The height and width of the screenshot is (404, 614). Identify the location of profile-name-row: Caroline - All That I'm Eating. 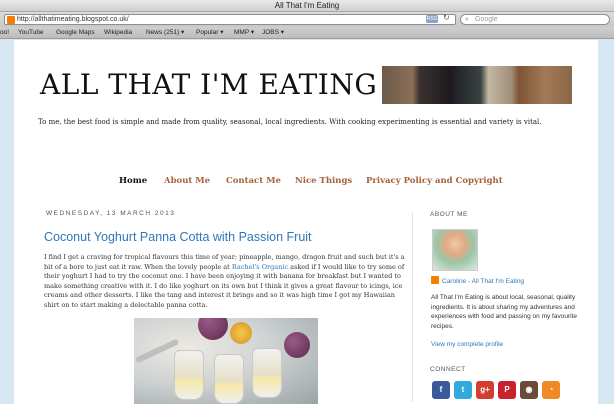
(477, 280).